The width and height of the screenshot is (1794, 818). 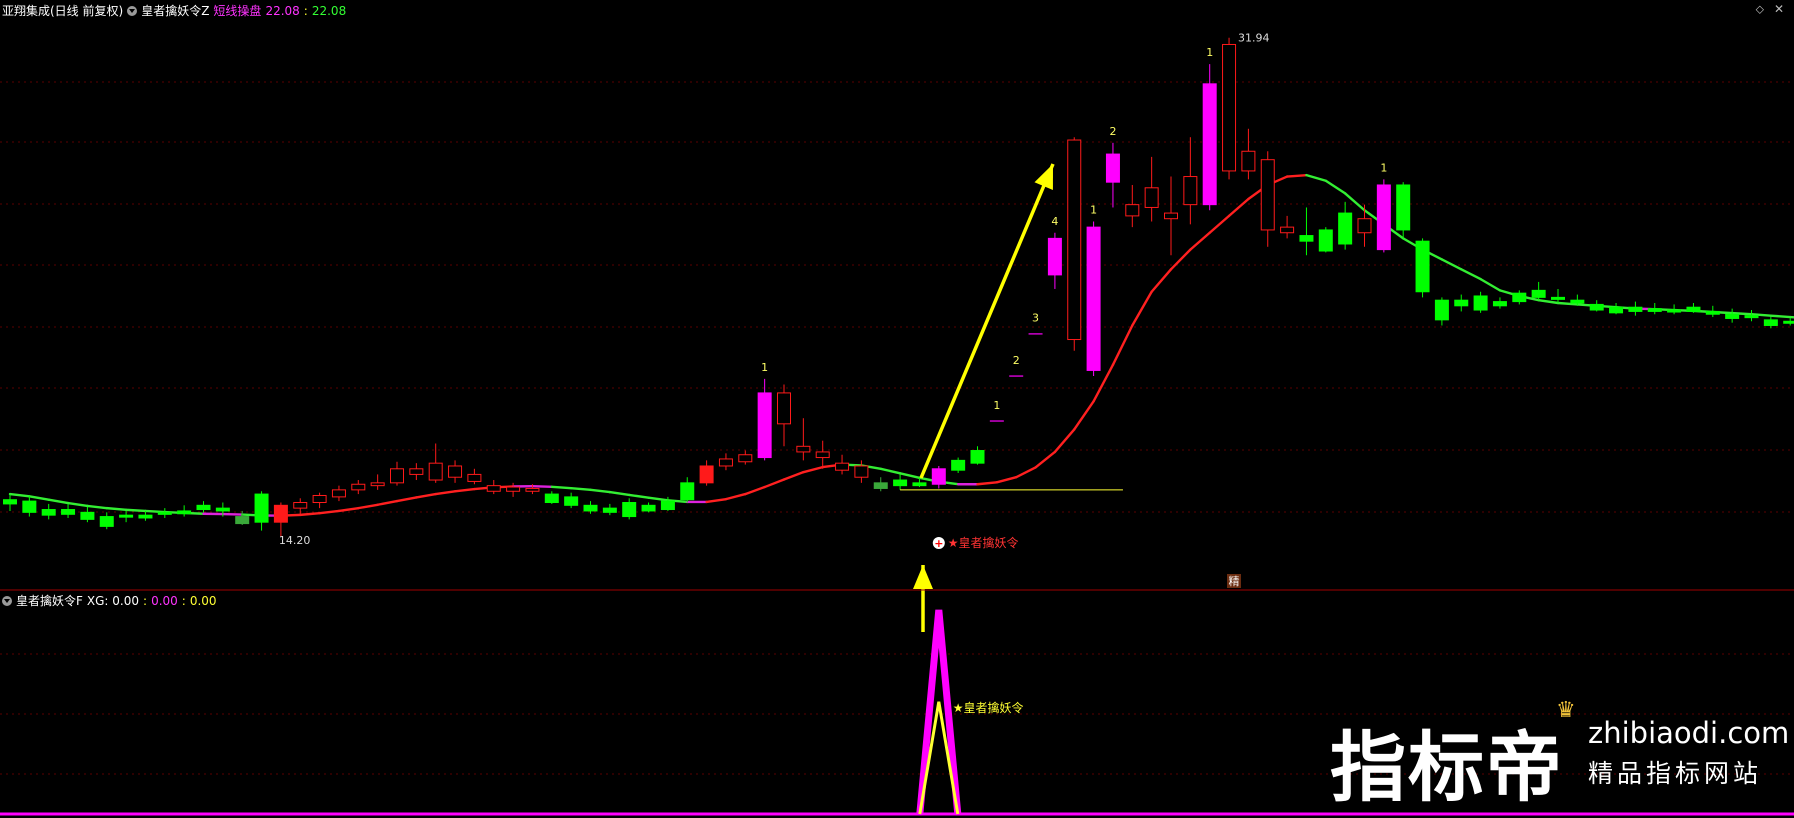 I want to click on small-tag: 精, so click(x=1234, y=581).